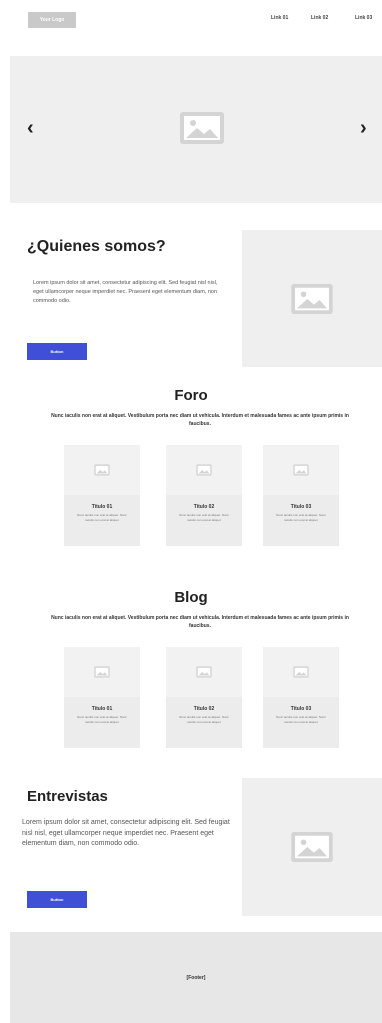  I want to click on foro-title: Foro, so click(191, 395).